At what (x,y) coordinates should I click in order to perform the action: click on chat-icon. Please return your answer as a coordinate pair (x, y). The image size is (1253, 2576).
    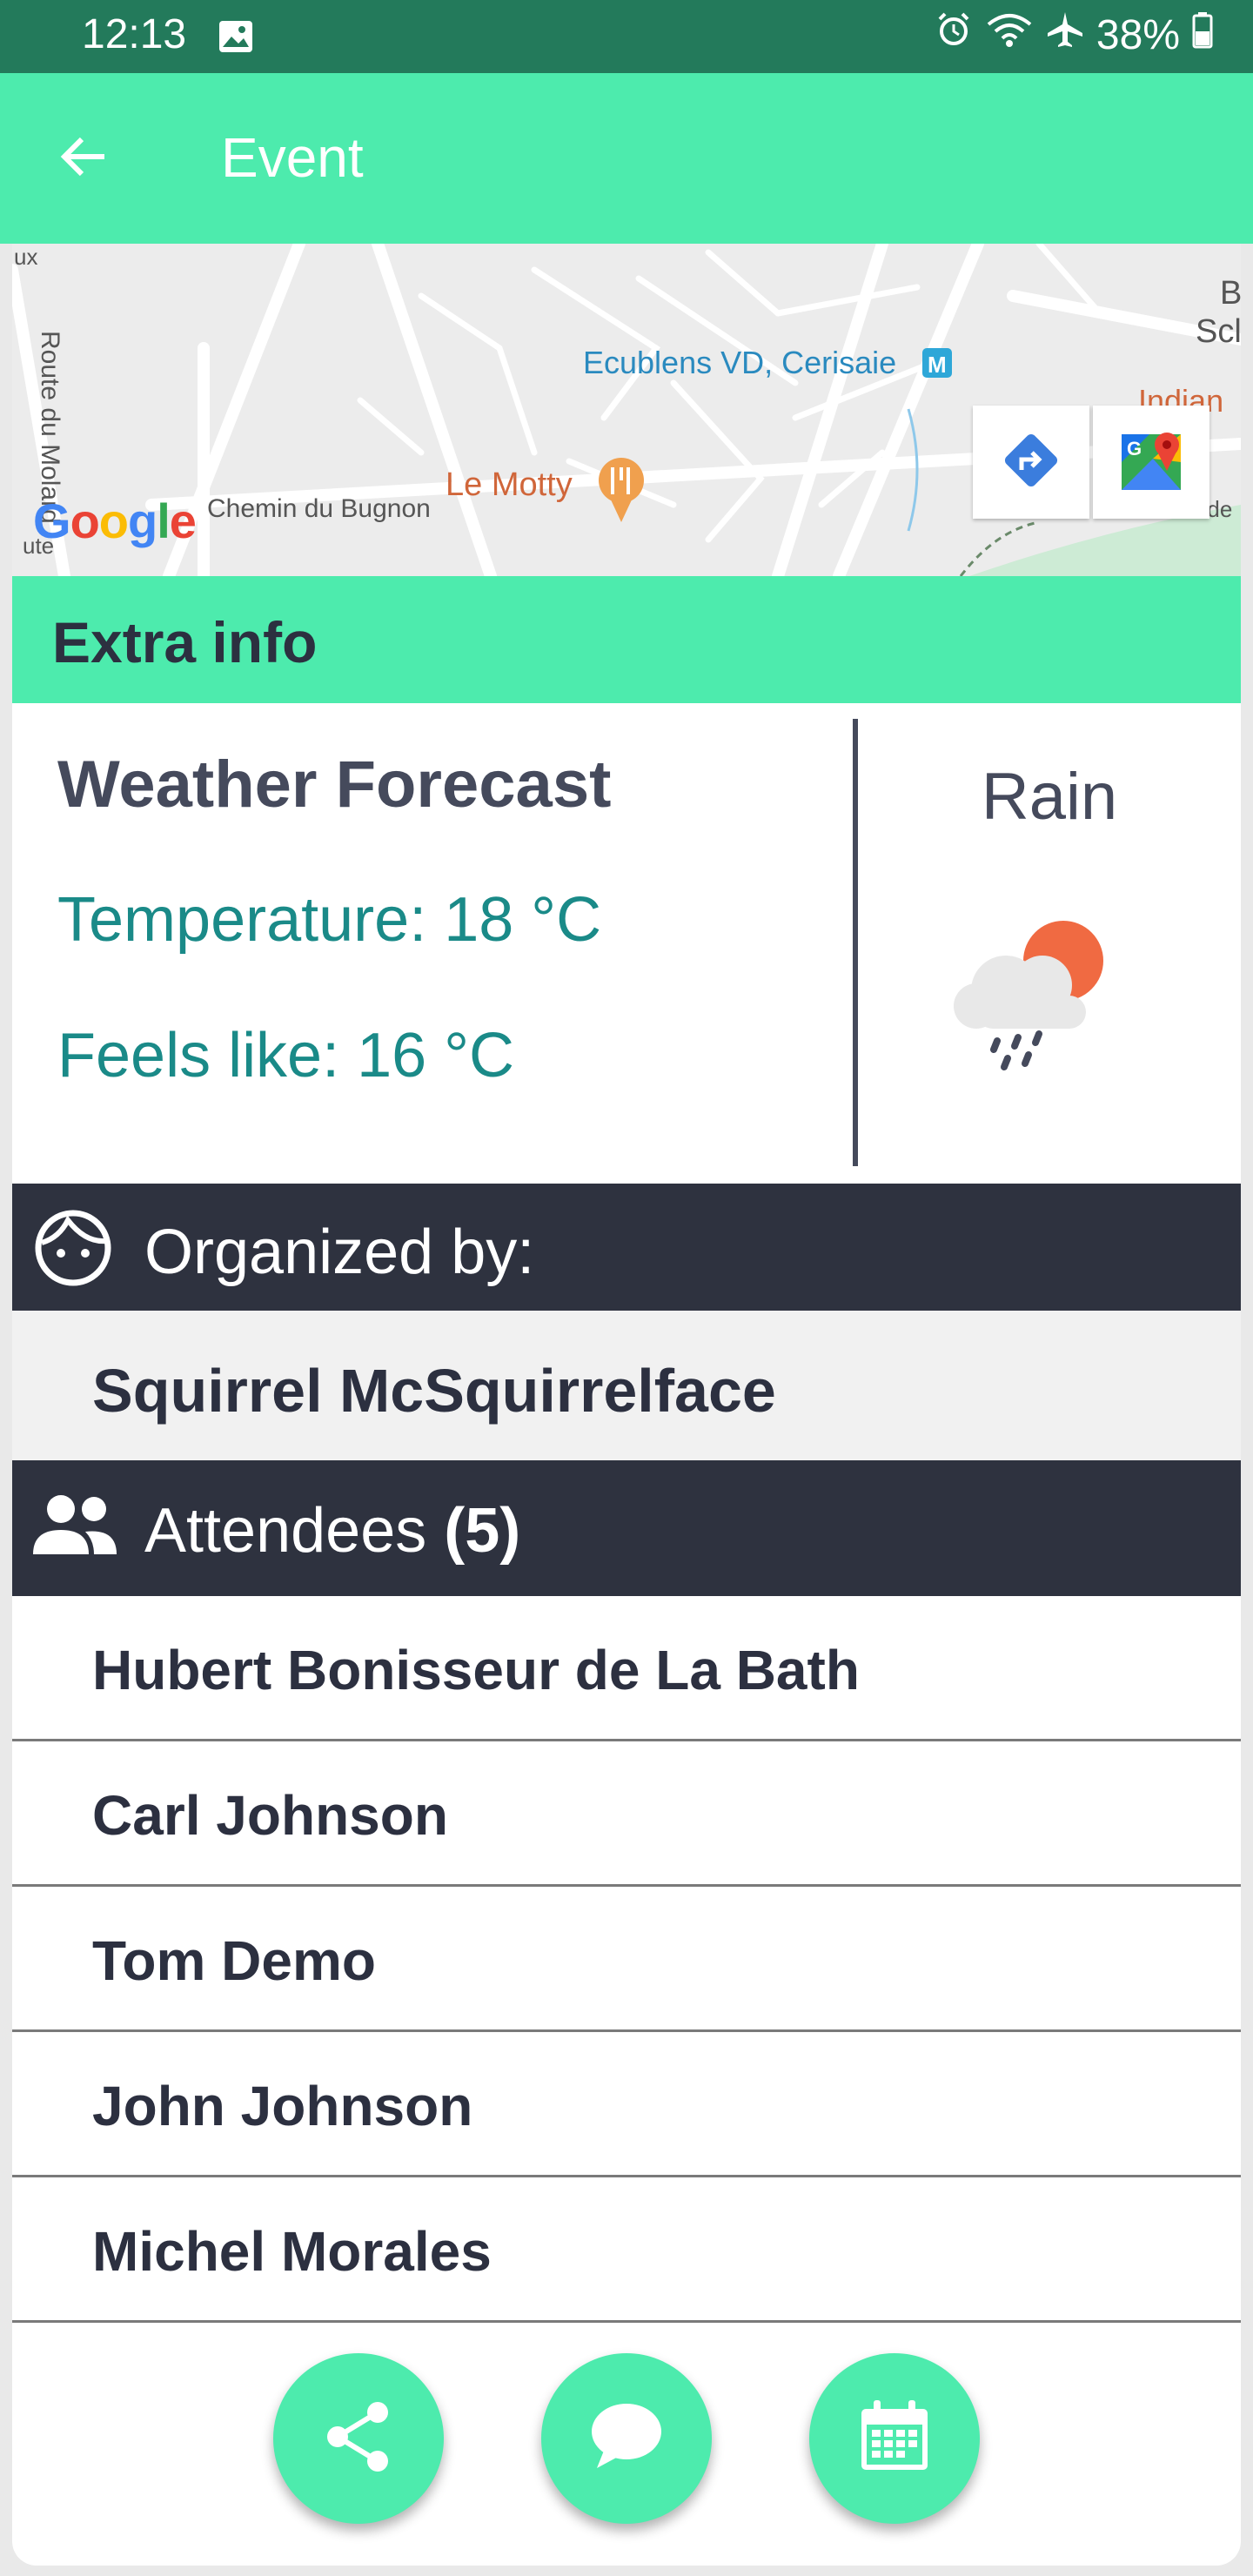
    Looking at the image, I should click on (626, 2439).